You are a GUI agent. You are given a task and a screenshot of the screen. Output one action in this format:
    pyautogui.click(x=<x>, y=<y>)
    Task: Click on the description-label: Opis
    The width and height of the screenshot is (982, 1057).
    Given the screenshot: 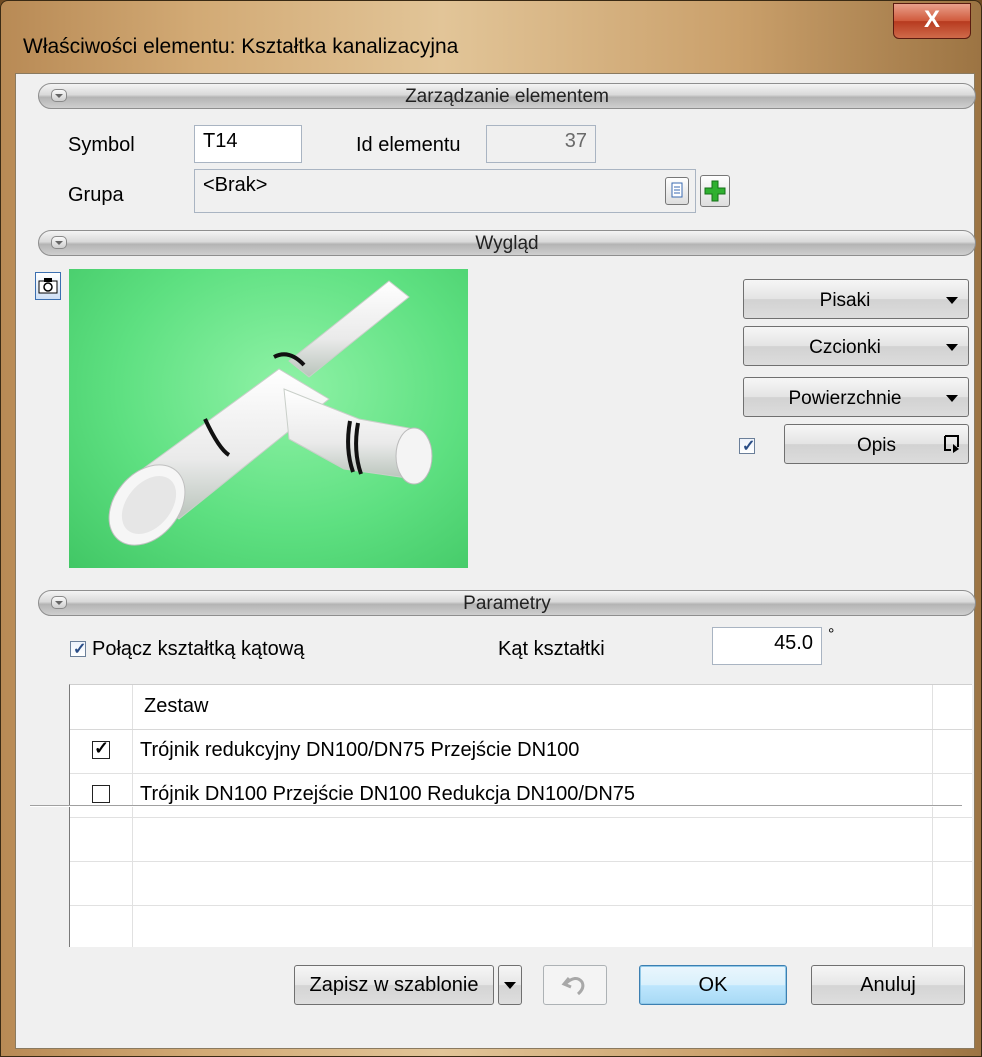 What is the action you would take?
    pyautogui.click(x=876, y=445)
    